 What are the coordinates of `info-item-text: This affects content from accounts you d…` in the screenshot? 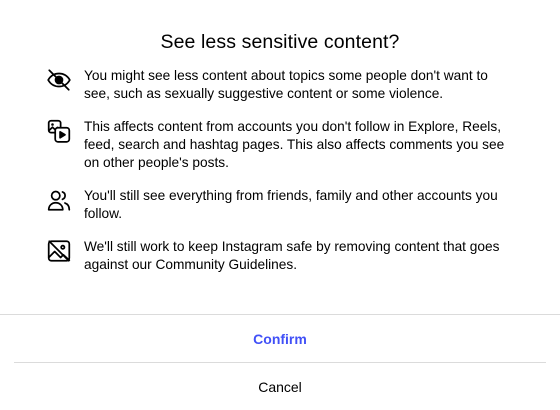 It's located at (294, 144).